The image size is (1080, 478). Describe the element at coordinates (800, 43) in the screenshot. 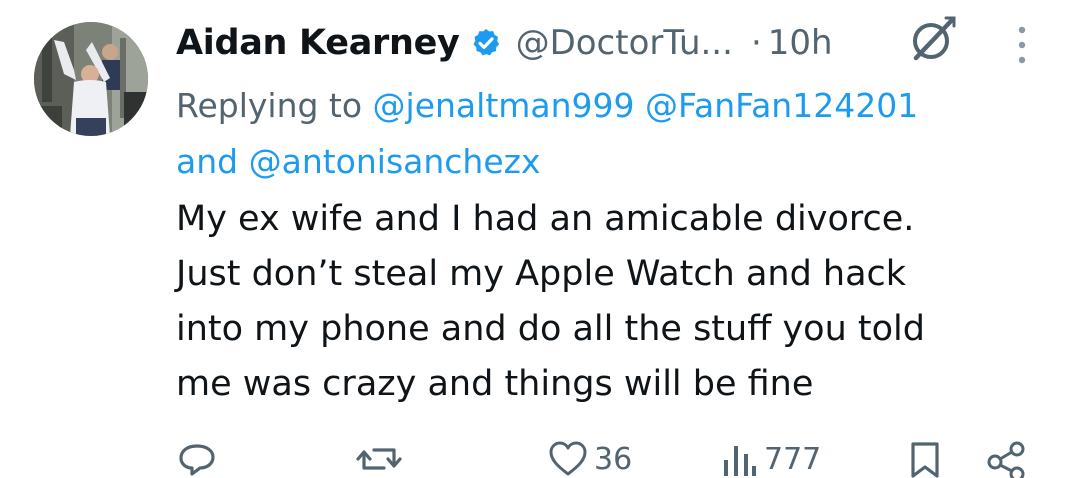

I see `timestamp: 10h` at that location.